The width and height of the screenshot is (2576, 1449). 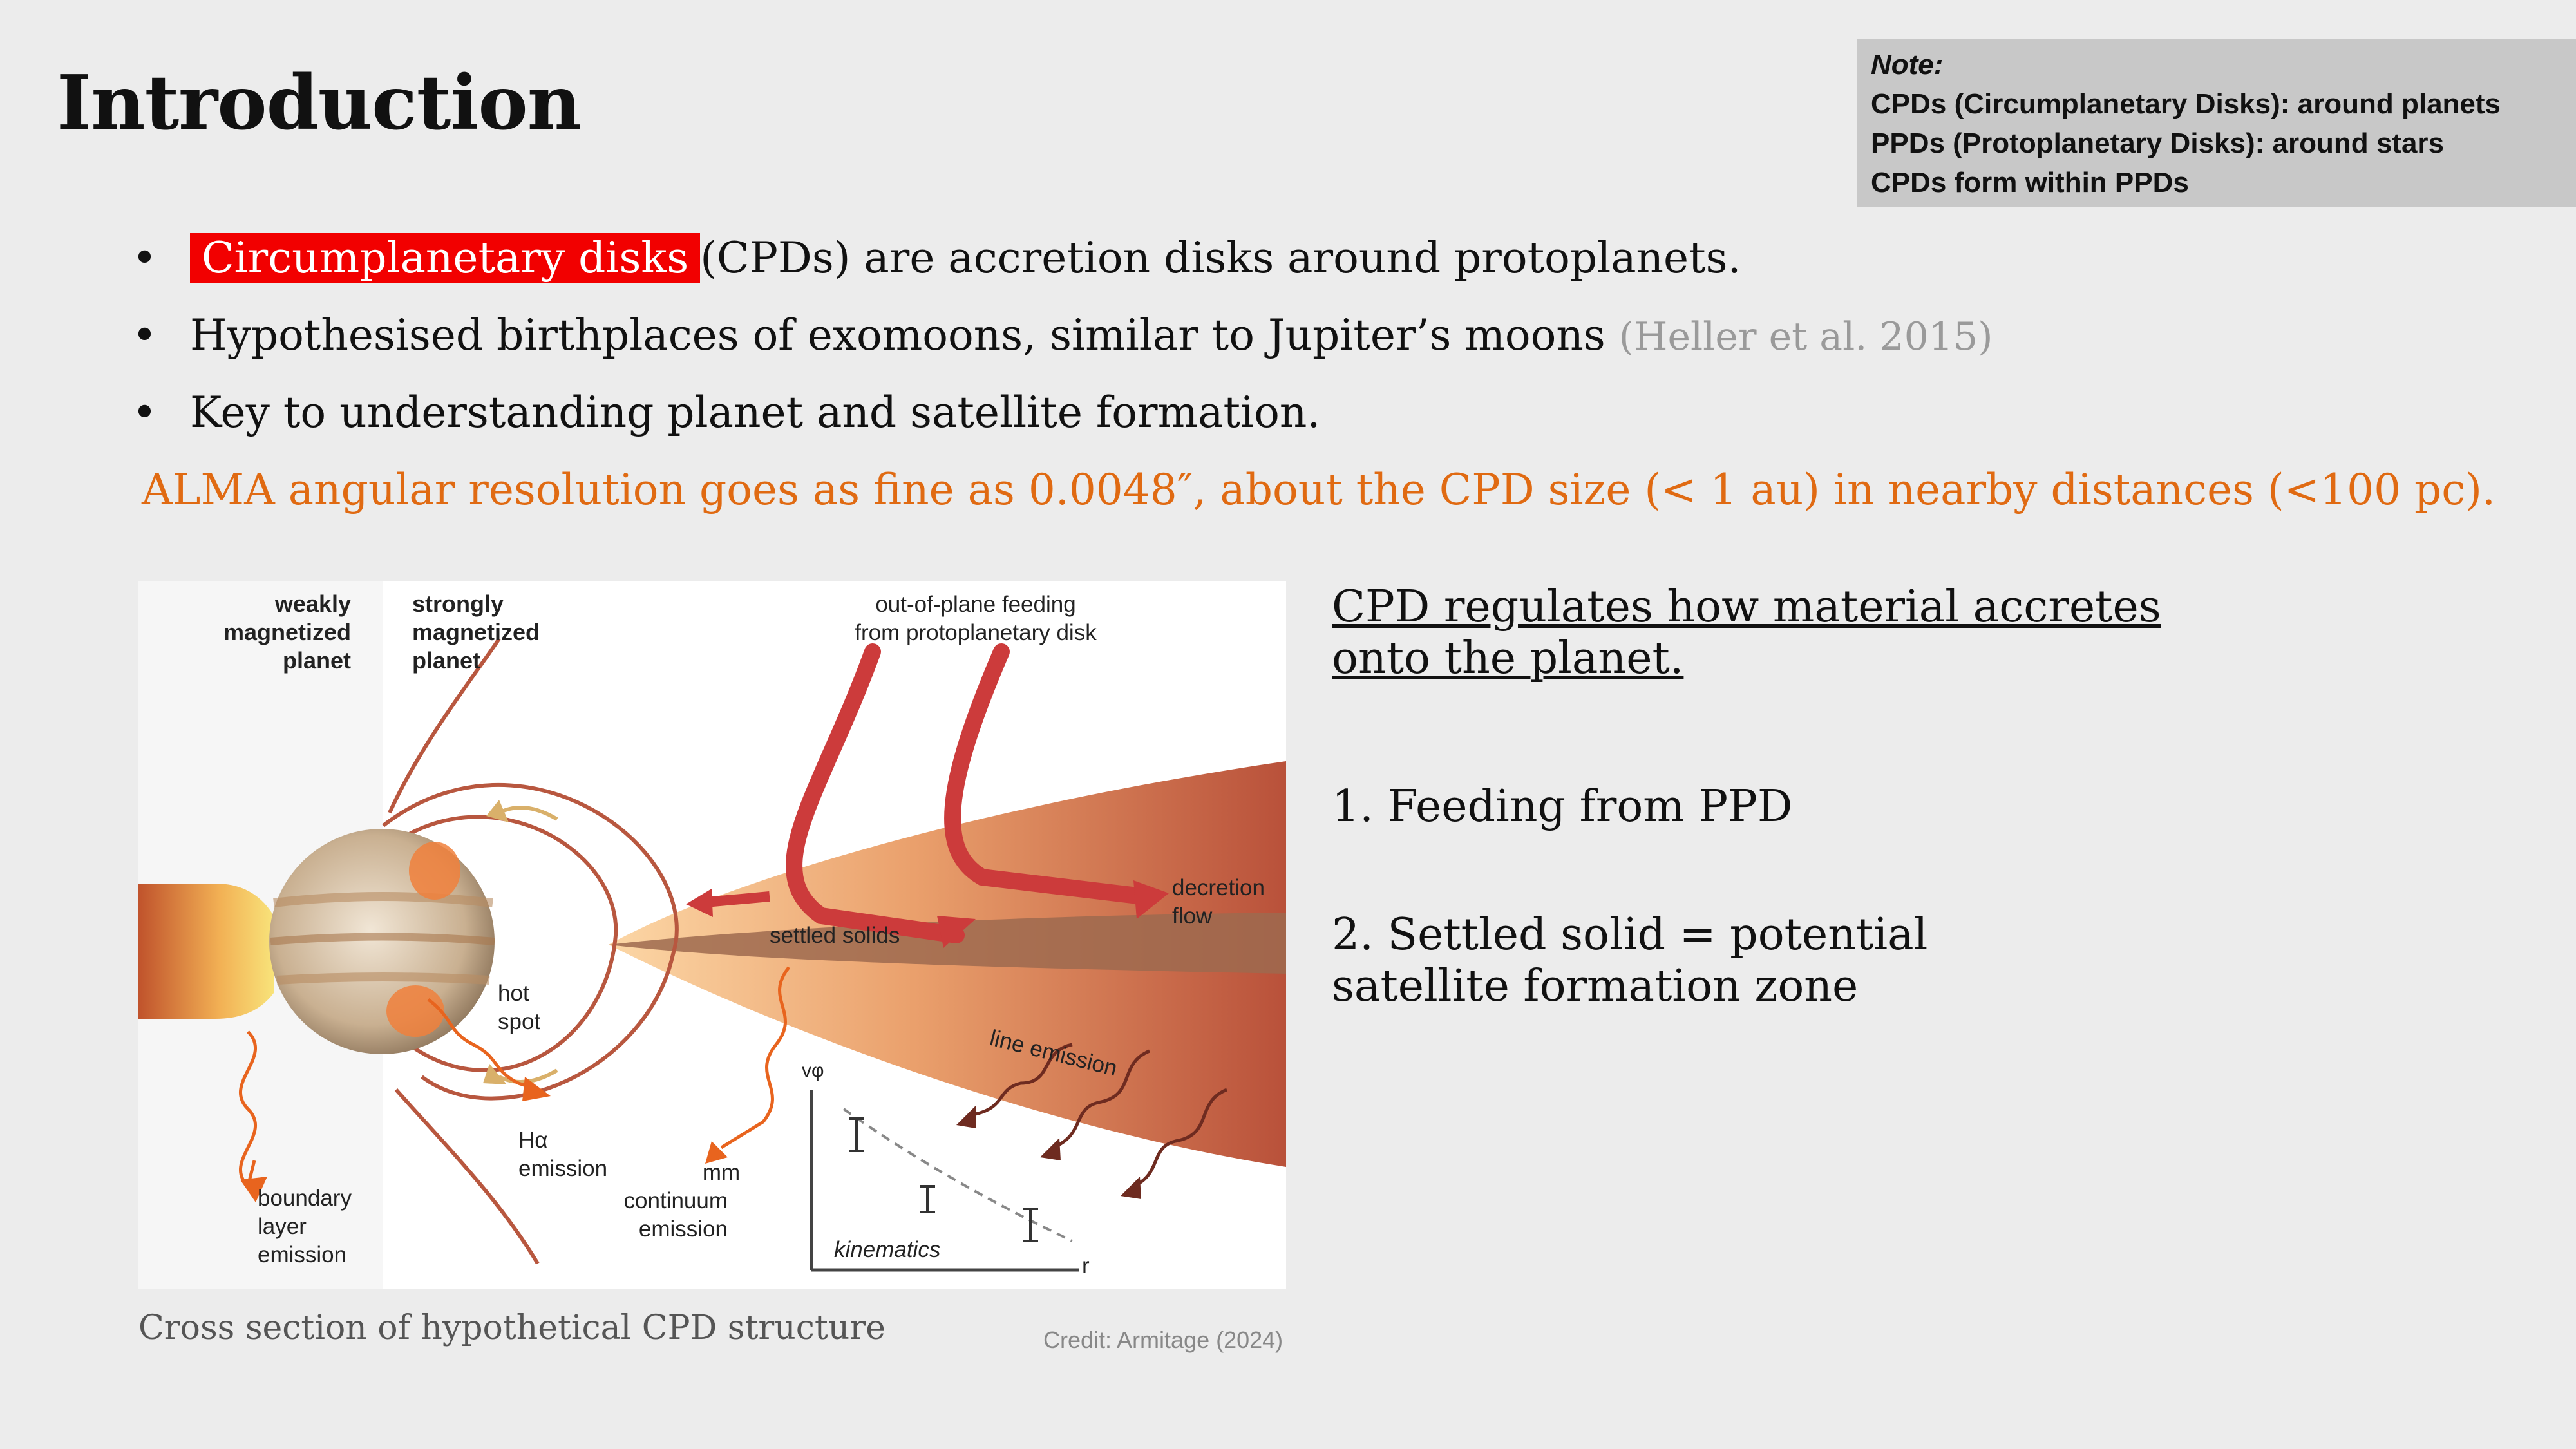 What do you see at coordinates (317, 660) in the screenshot?
I see `label-weakly: planet` at bounding box center [317, 660].